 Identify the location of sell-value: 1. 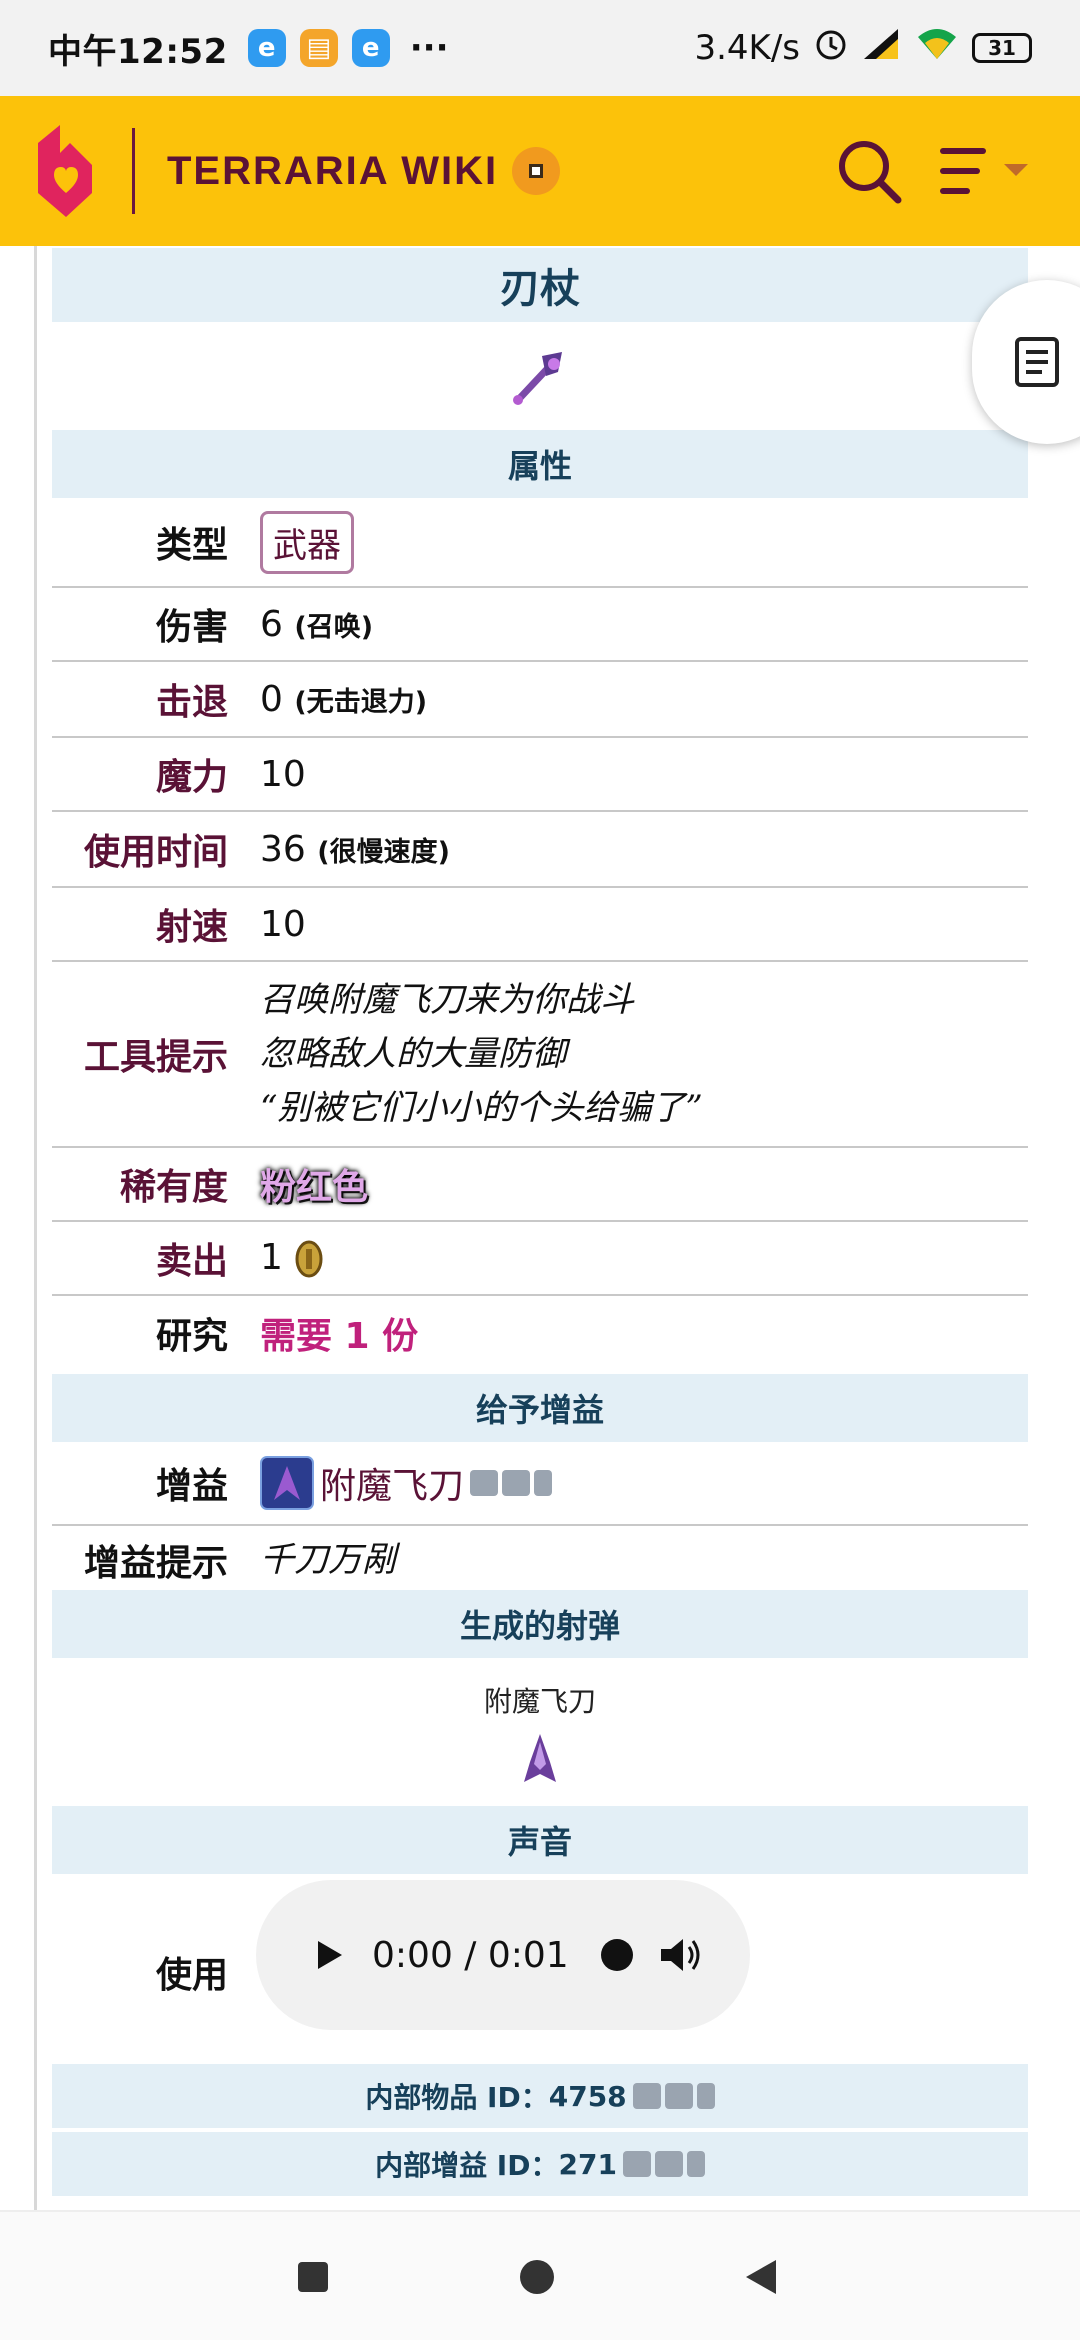
(271, 1257).